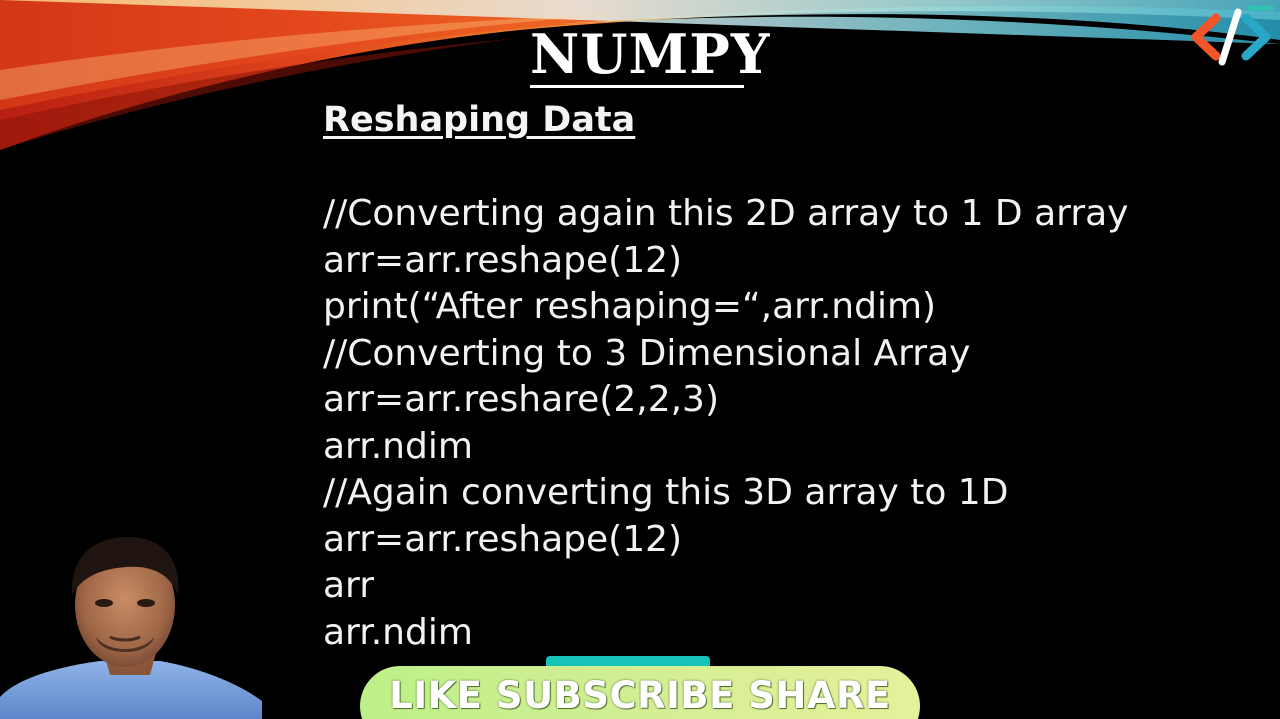 Image resolution: width=1280 pixels, height=719 pixels. Describe the element at coordinates (521, 399) in the screenshot. I see `code-line: arr=arr.reshare(2,2,3)` at that location.